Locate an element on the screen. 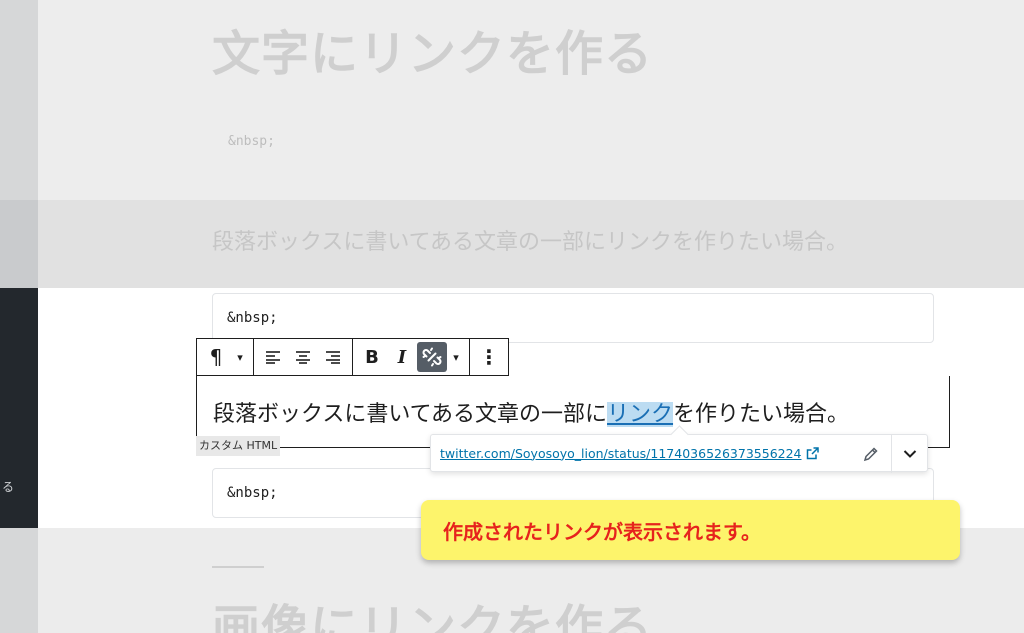 This screenshot has width=1024, height=633. paragraph-link: リンク is located at coordinates (640, 414).